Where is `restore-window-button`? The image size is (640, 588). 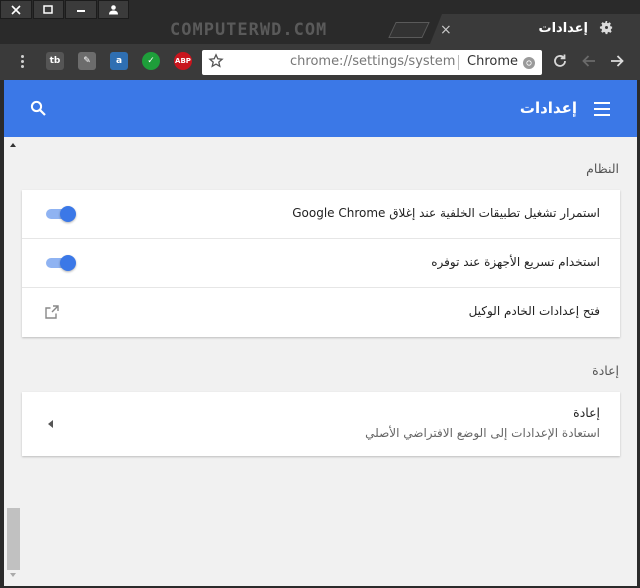
restore-window-button is located at coordinates (48, 9).